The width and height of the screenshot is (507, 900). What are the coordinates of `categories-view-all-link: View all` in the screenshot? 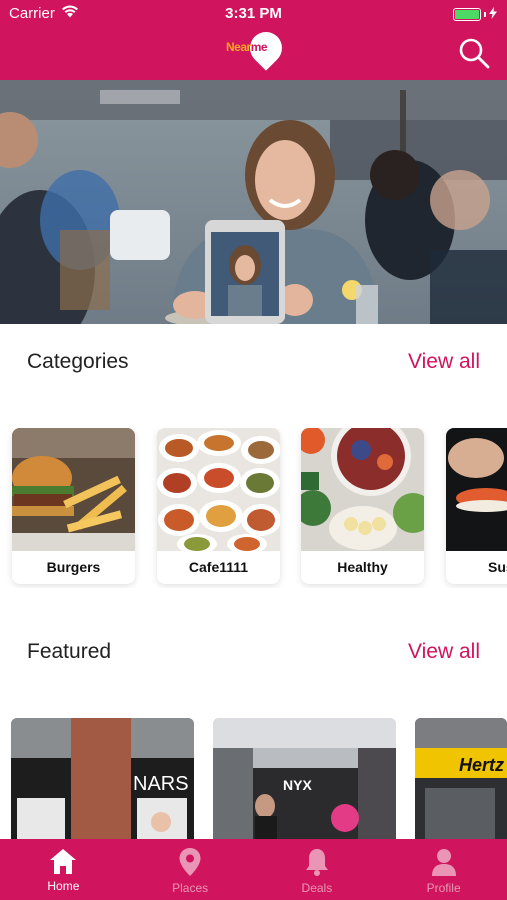 It's located at (444, 362).